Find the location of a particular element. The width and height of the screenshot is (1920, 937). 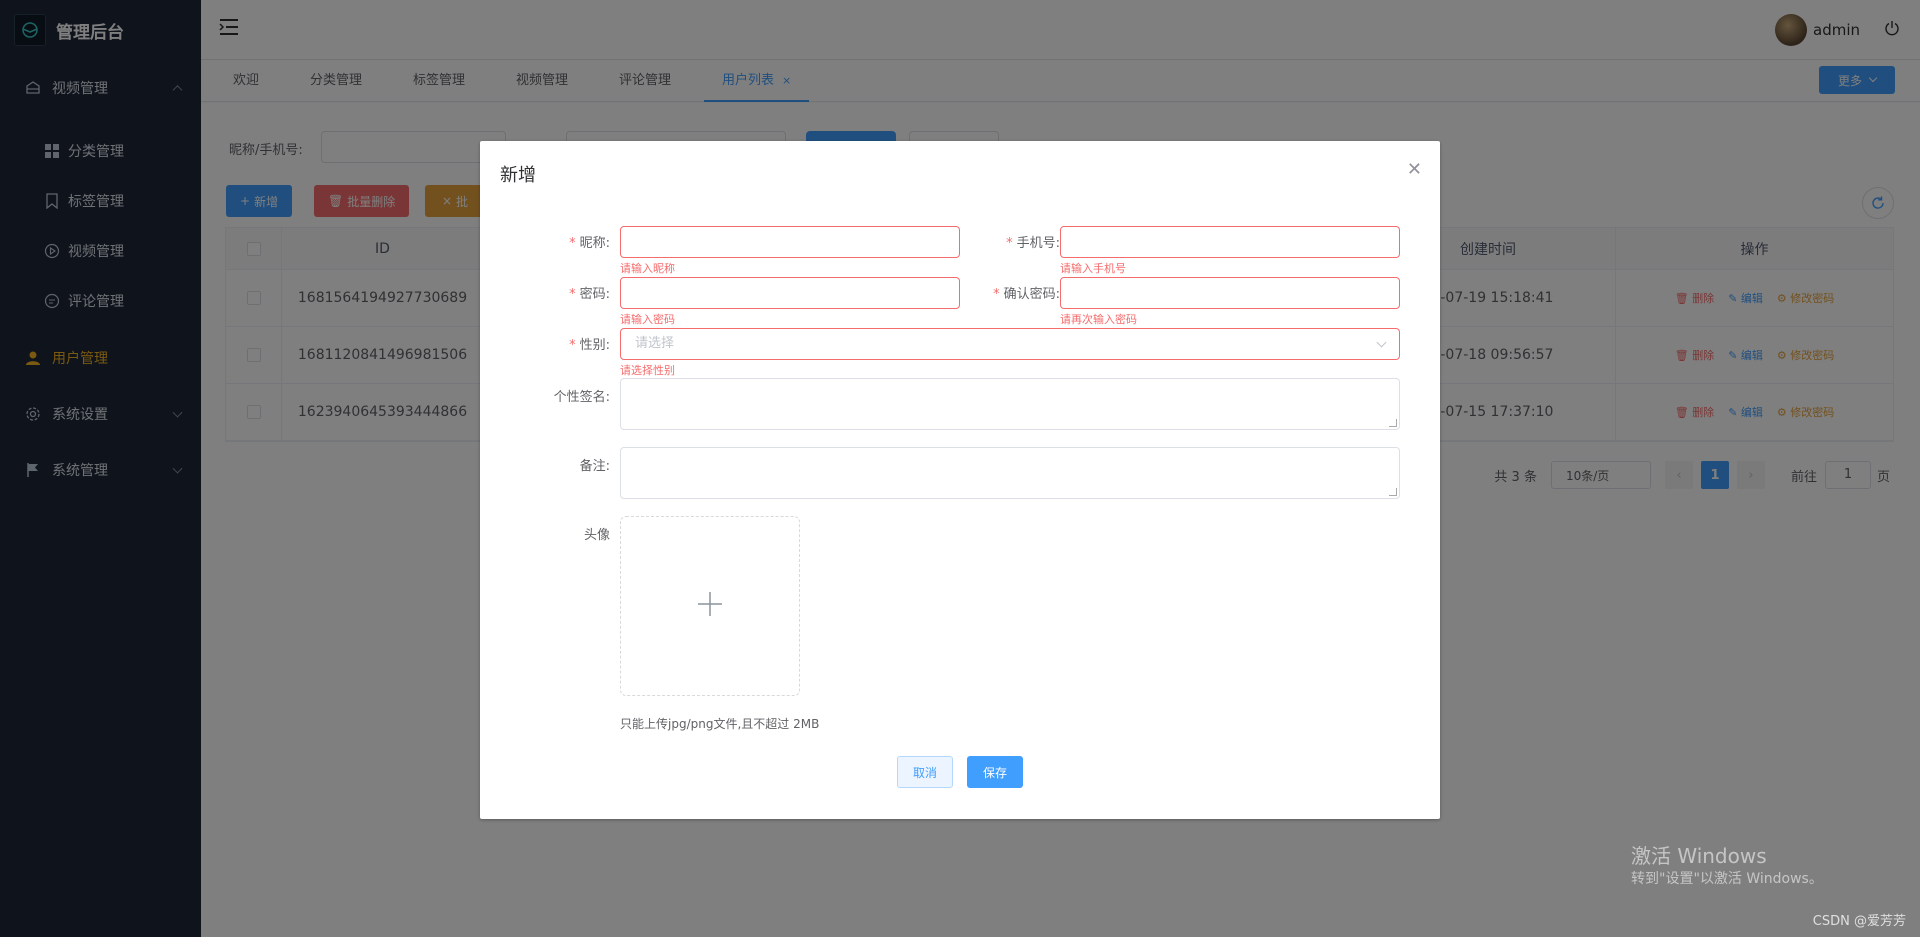

signature-textarea is located at coordinates (1010, 404).